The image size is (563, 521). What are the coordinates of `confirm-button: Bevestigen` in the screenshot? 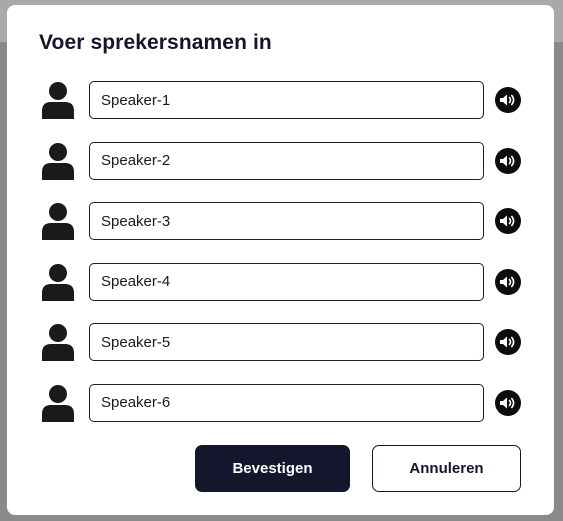 It's located at (272, 468).